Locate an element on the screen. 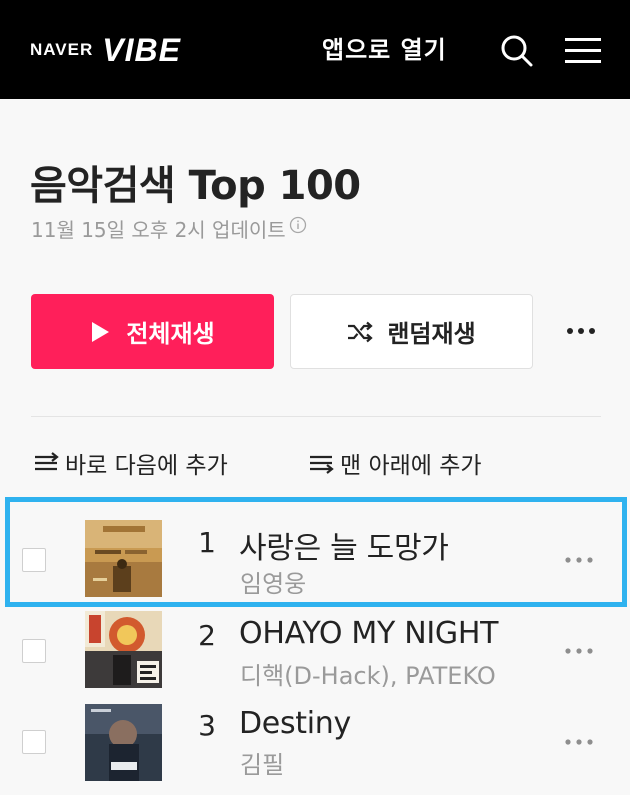  update-time: 11월 15일 오후 2시 업데이트 is located at coordinates (169, 228).